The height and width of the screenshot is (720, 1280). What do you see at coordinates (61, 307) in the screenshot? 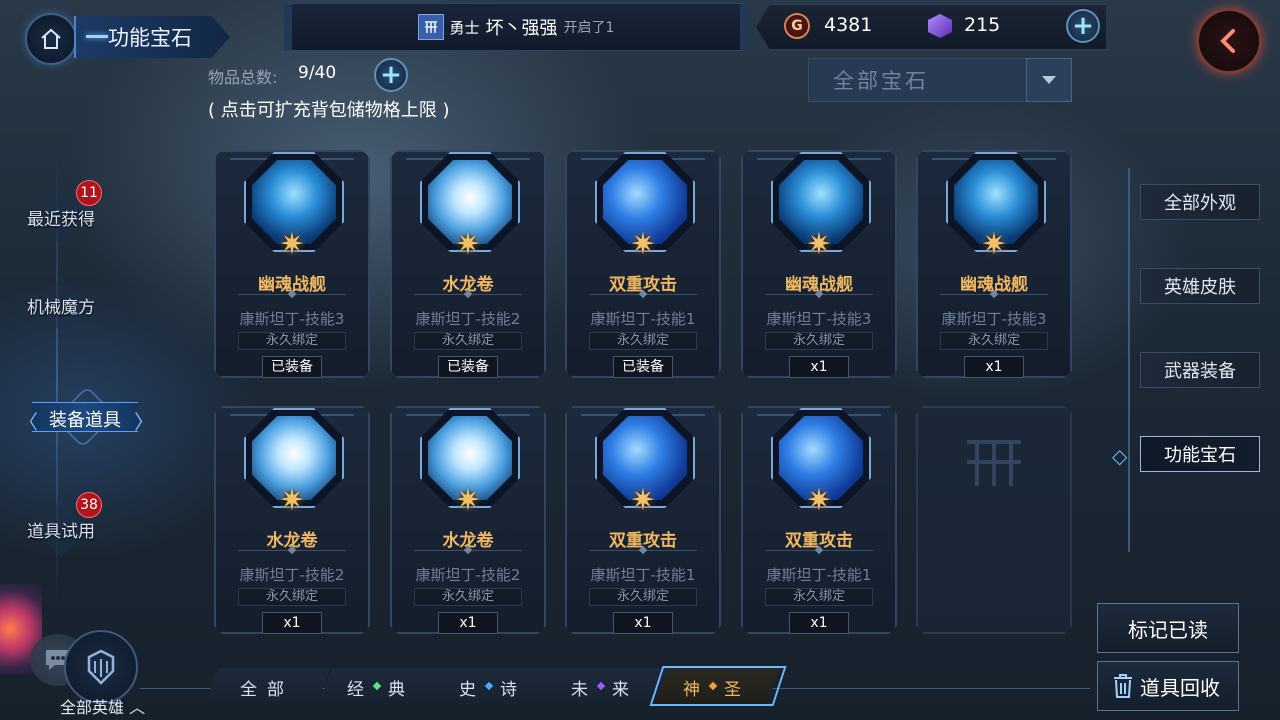
I see `nav-mech-cube-label: 机械魔方` at bounding box center [61, 307].